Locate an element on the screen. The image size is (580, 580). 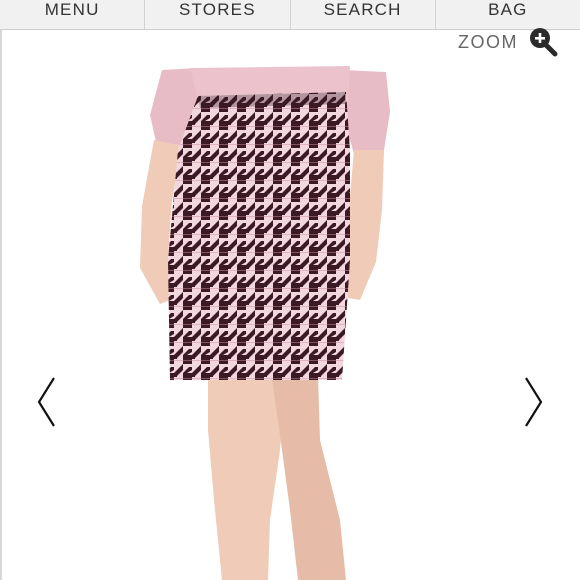
chevron-left-icon is located at coordinates (47, 402).